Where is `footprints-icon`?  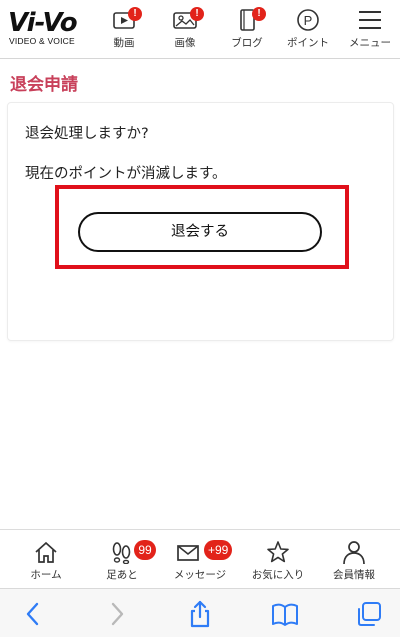
footprints-icon is located at coordinates (121, 553).